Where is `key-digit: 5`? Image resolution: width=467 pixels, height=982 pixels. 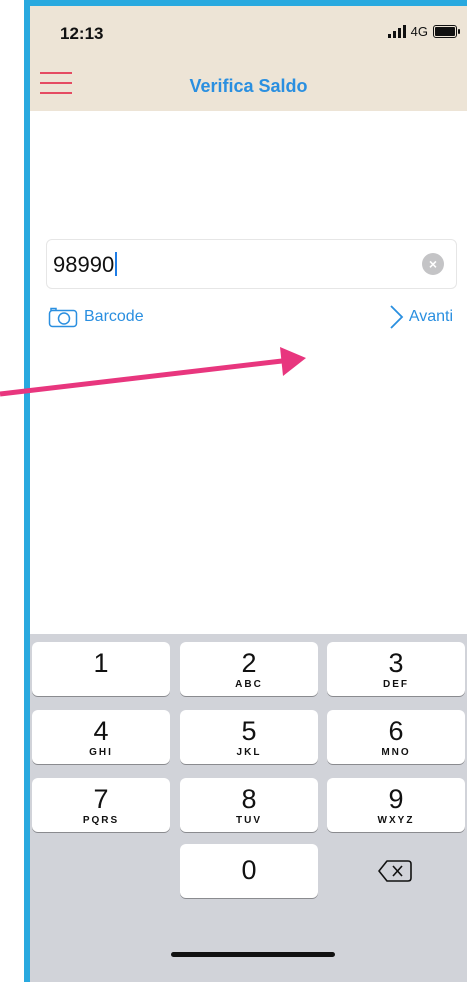
key-digit: 5 is located at coordinates (249, 731).